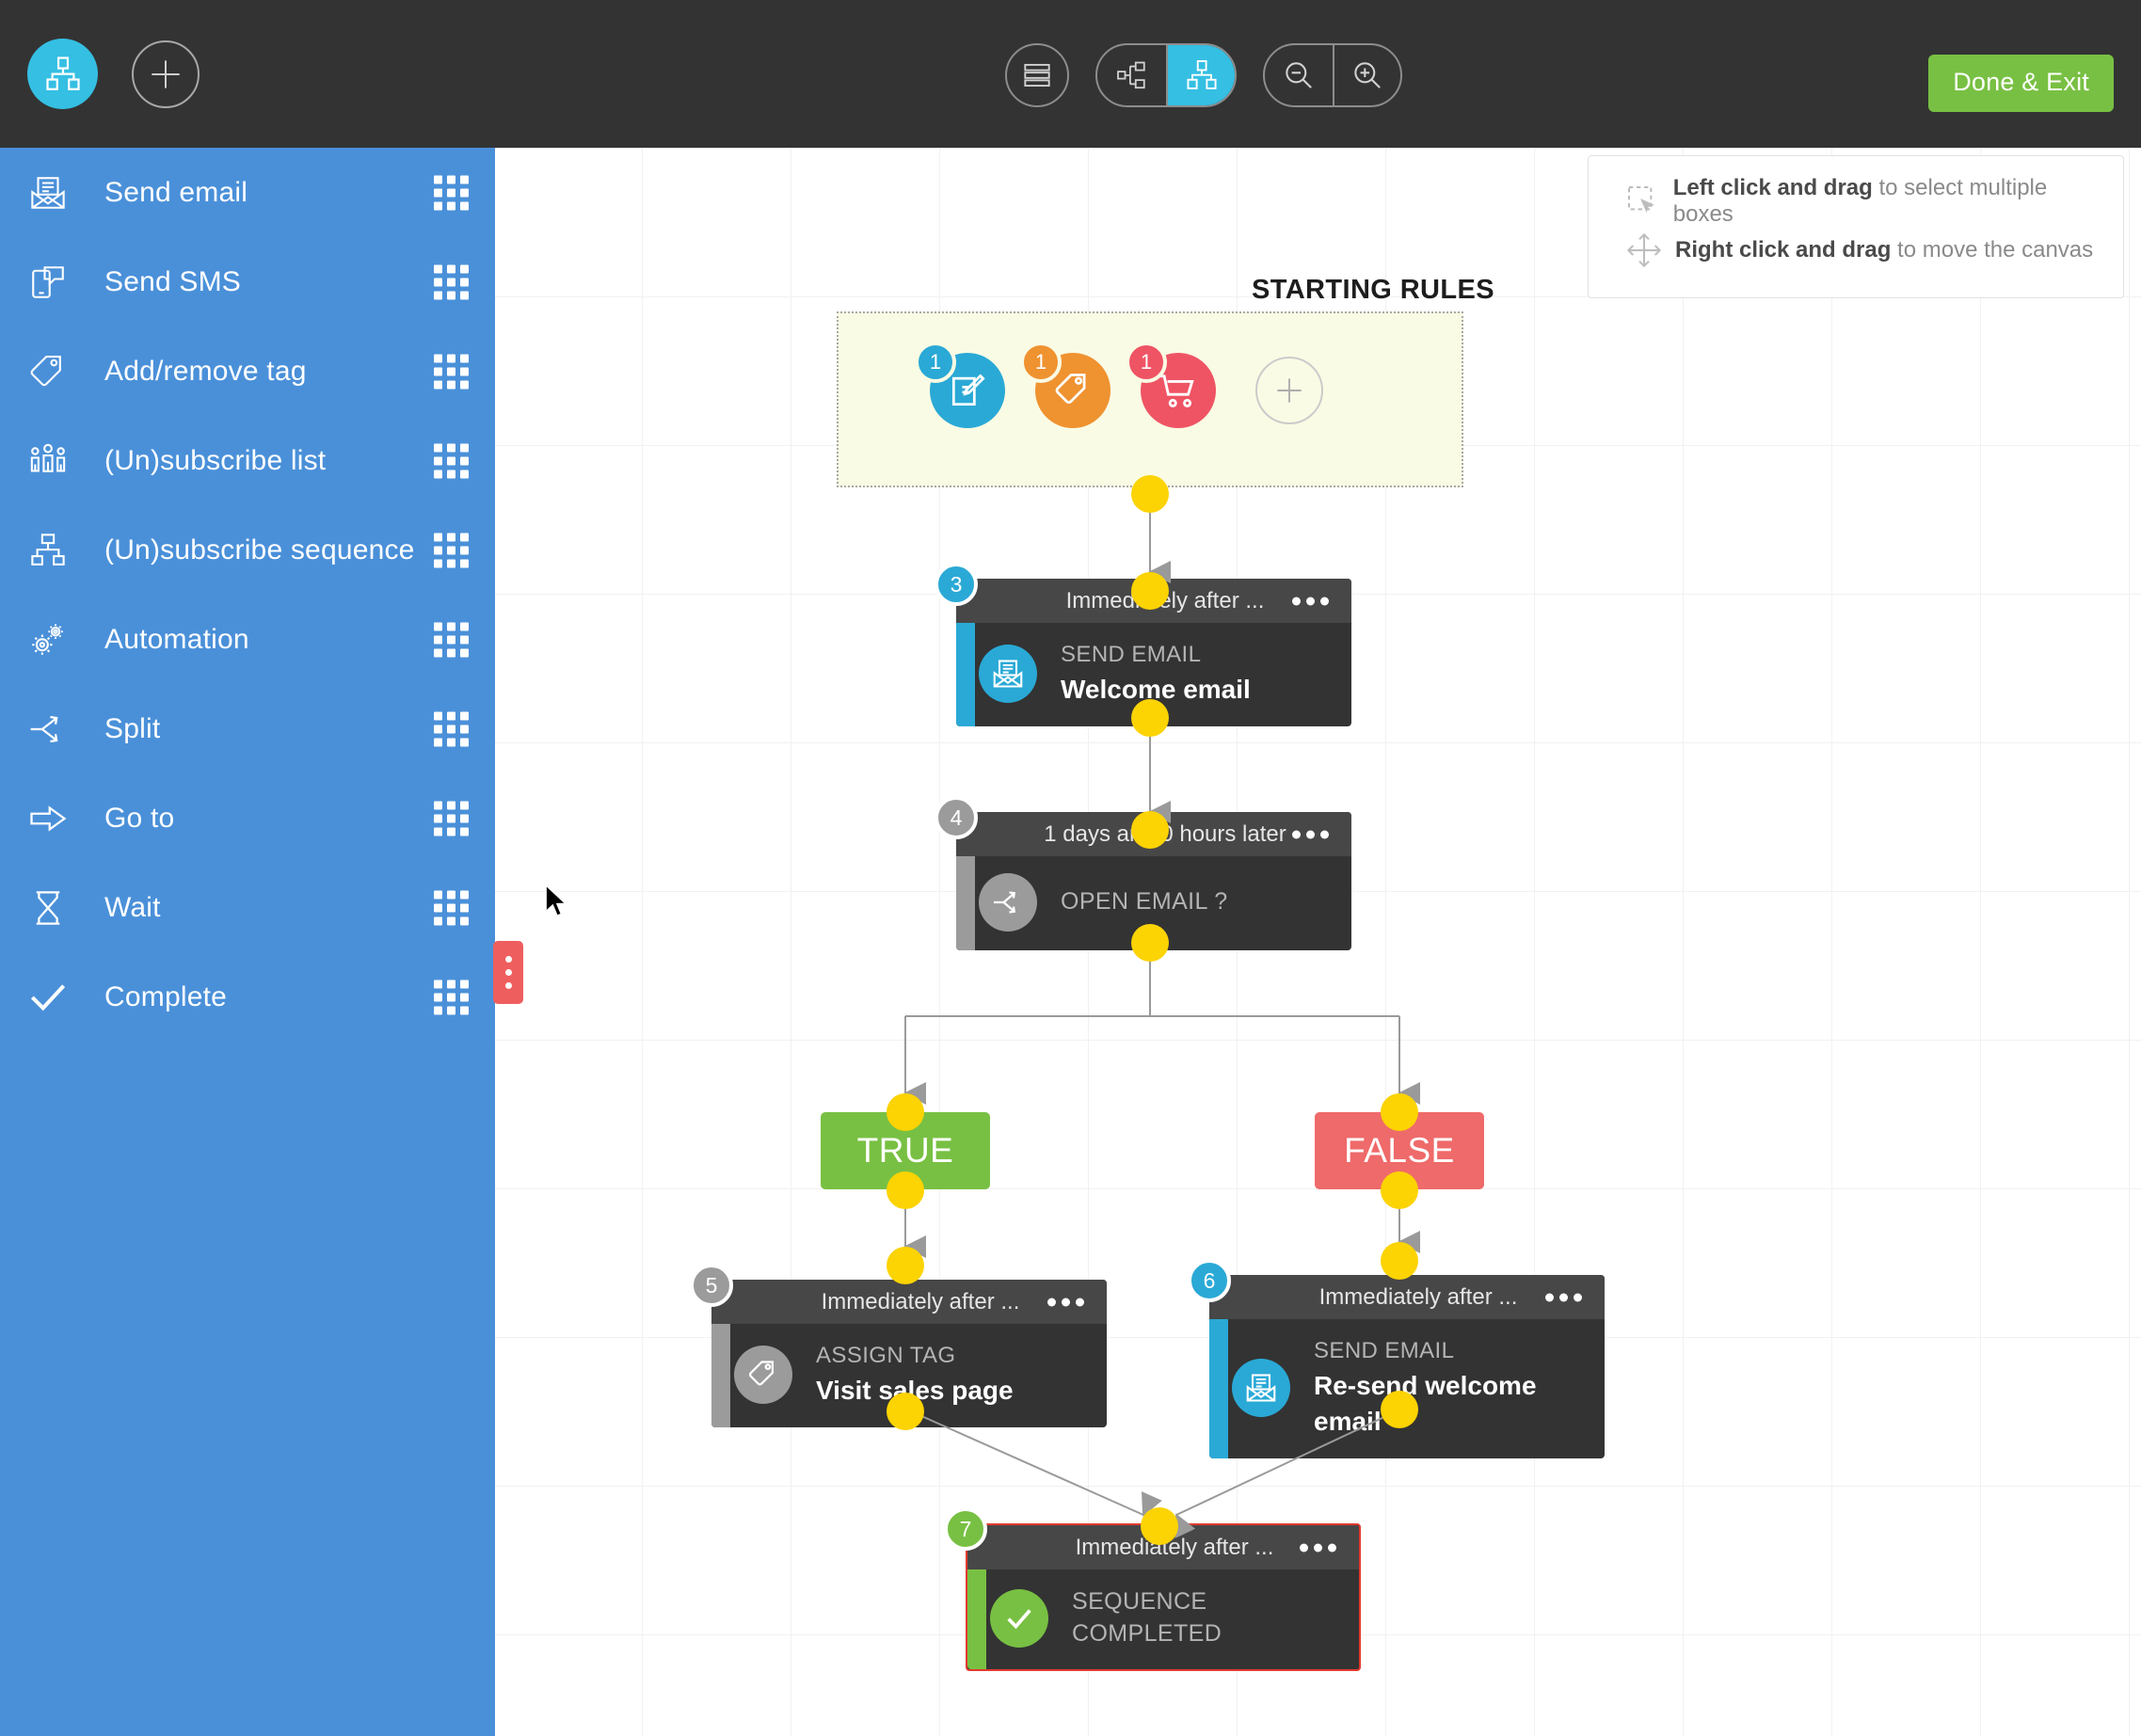 The image size is (2141, 1736). What do you see at coordinates (508, 972) in the screenshot?
I see `canvas-panel-toggle` at bounding box center [508, 972].